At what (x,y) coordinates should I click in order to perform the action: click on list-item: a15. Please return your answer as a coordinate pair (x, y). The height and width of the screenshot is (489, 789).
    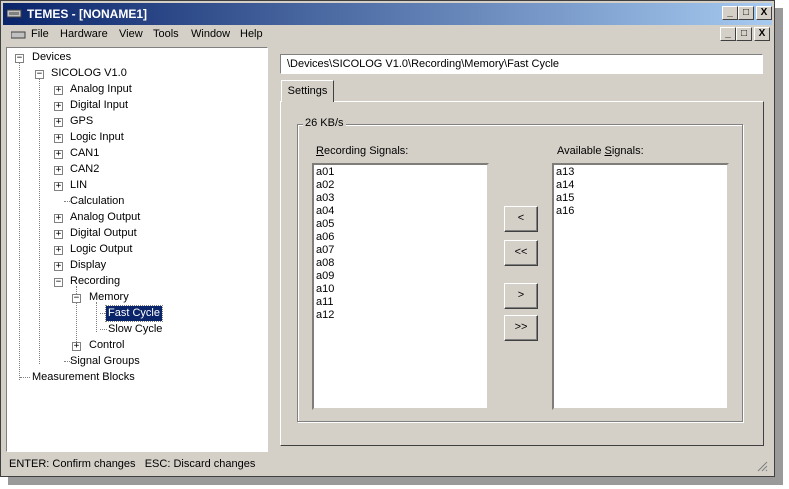
    Looking at the image, I should click on (640, 198).